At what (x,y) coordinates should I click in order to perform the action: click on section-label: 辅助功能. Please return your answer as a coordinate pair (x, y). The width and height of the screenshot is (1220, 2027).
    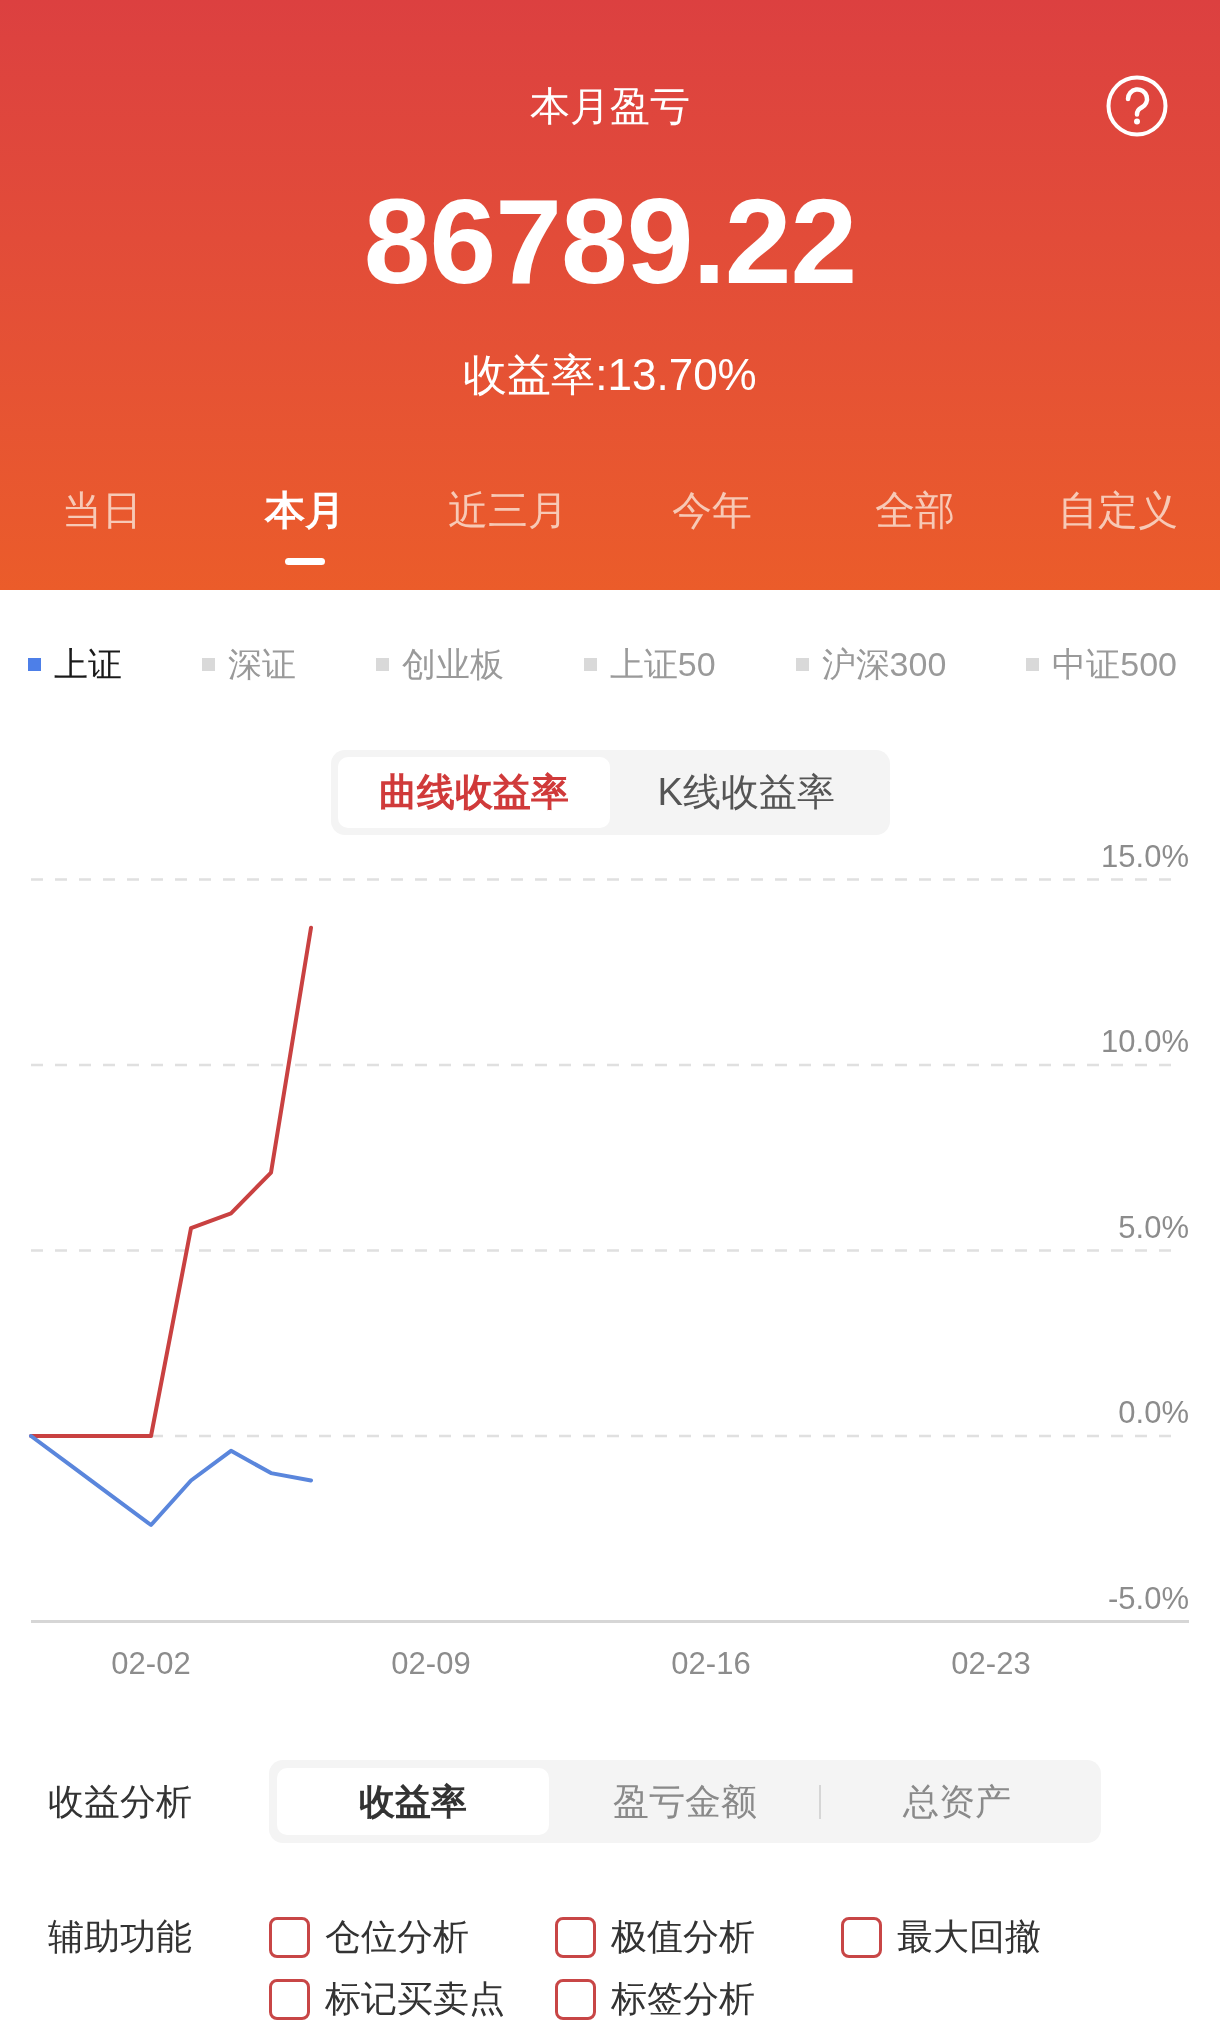
    Looking at the image, I should click on (120, 1937).